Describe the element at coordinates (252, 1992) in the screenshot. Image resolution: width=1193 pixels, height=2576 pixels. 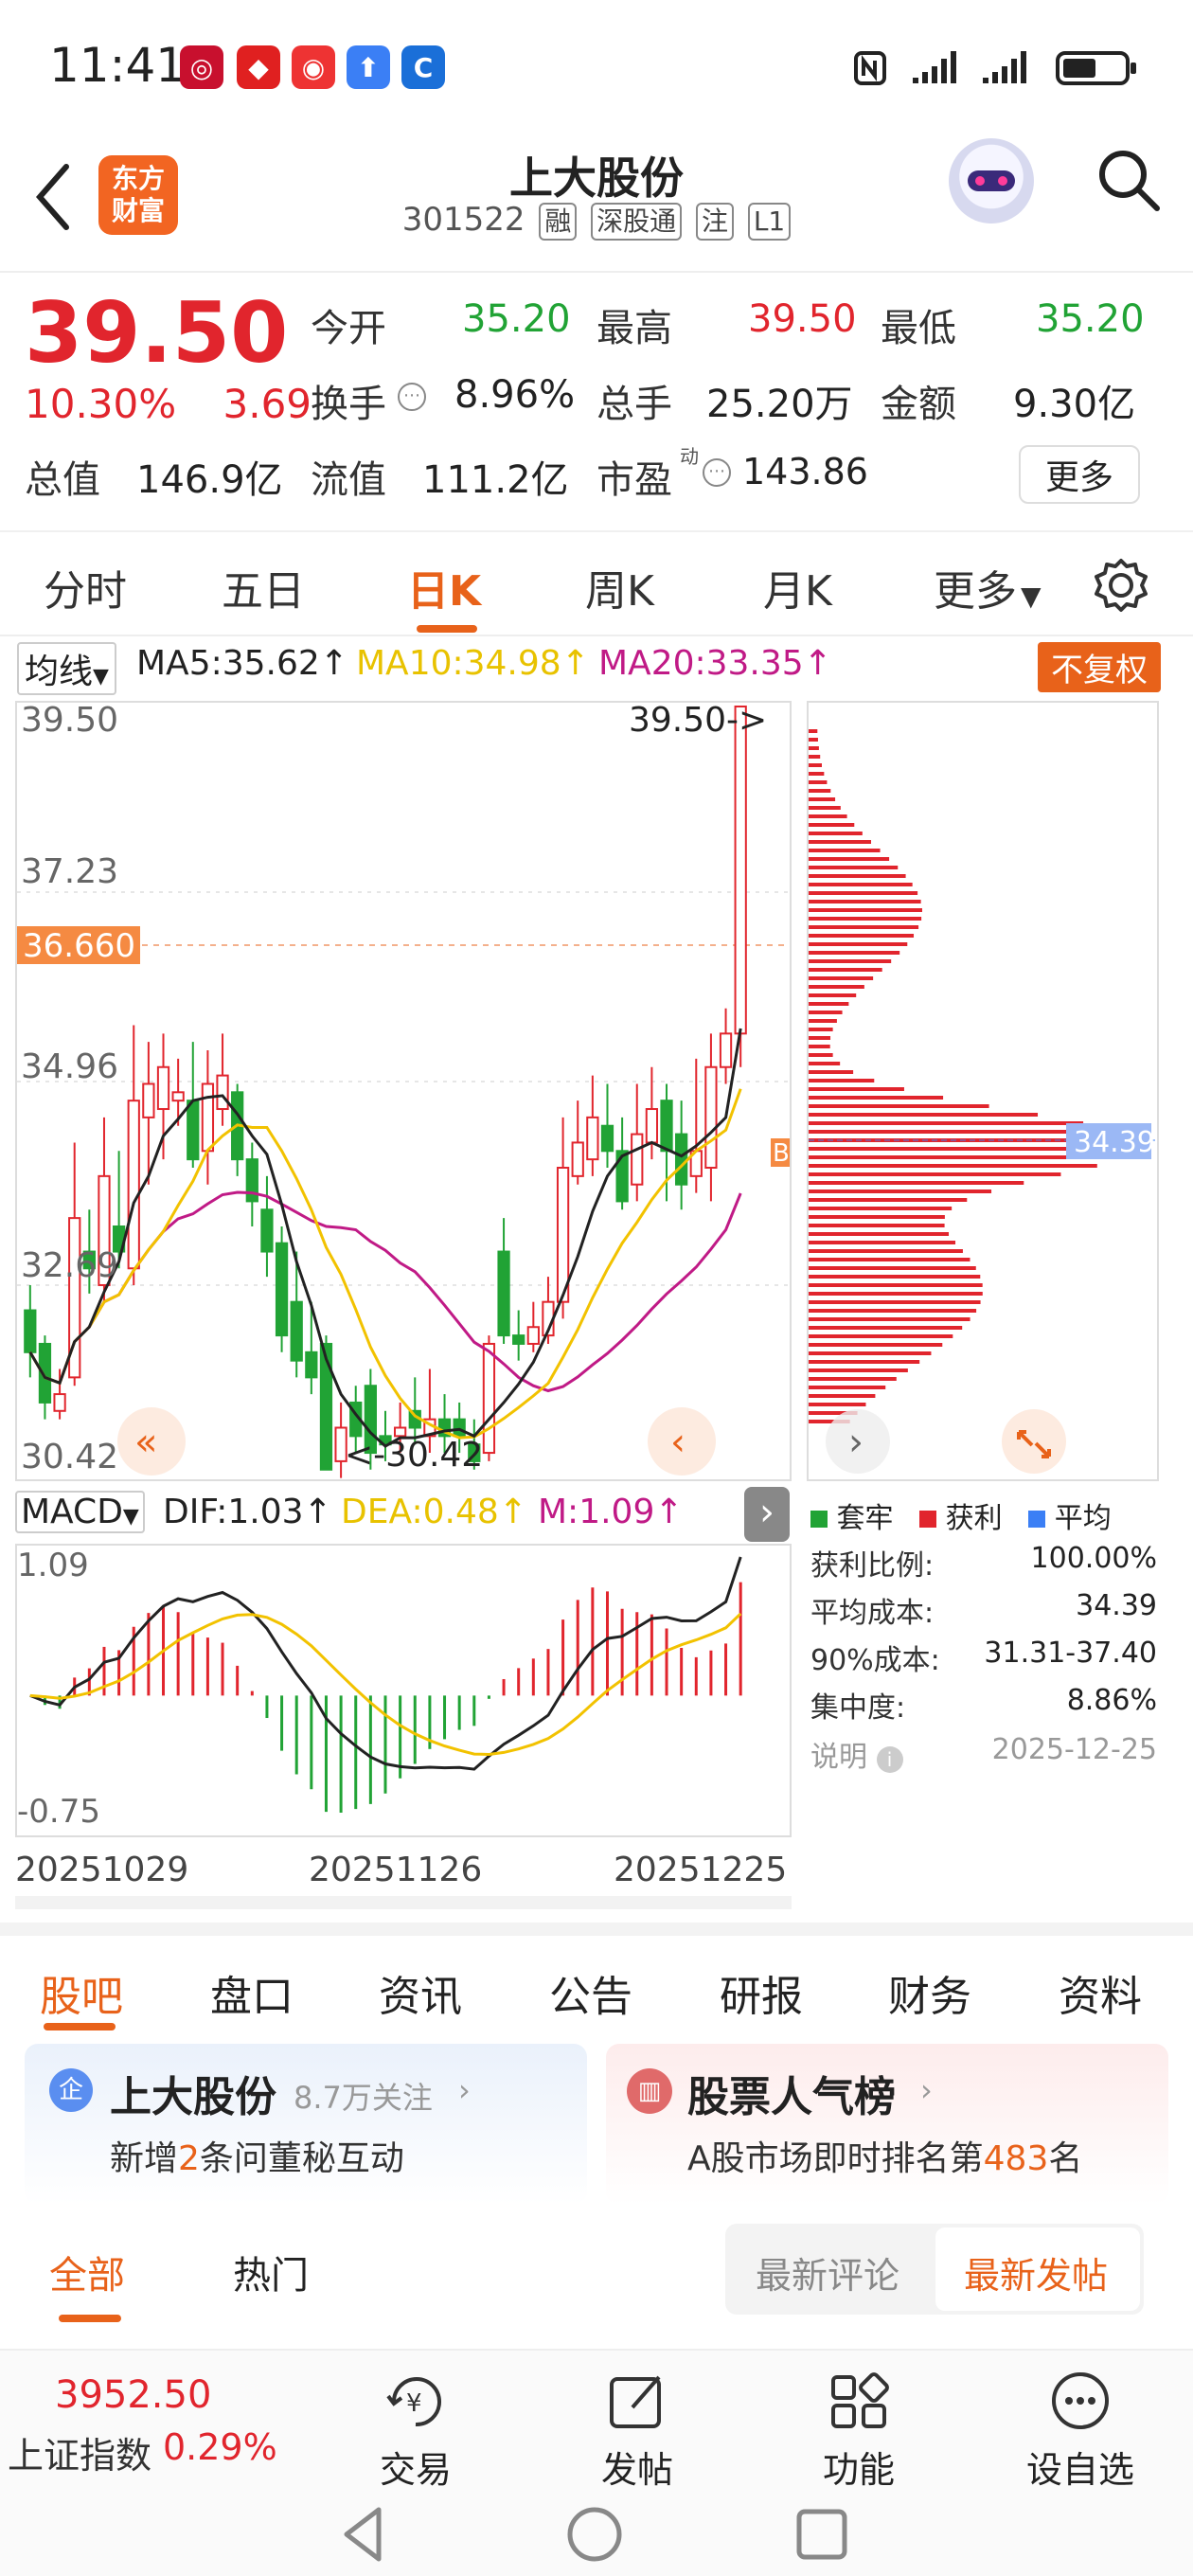
I see `tab-pankou: 盘口` at that location.